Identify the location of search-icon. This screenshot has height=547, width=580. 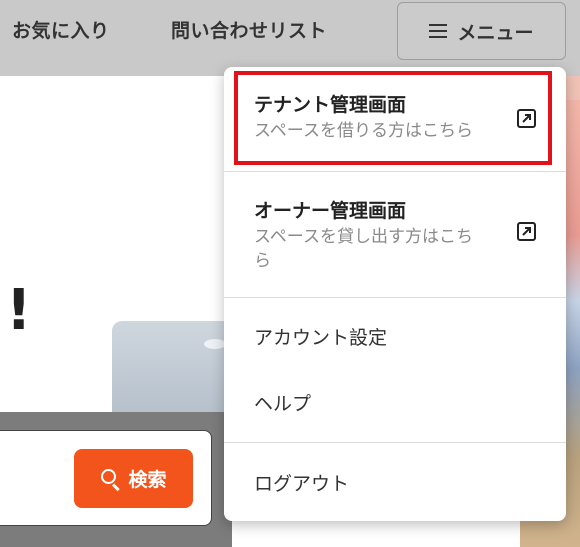
(111, 479).